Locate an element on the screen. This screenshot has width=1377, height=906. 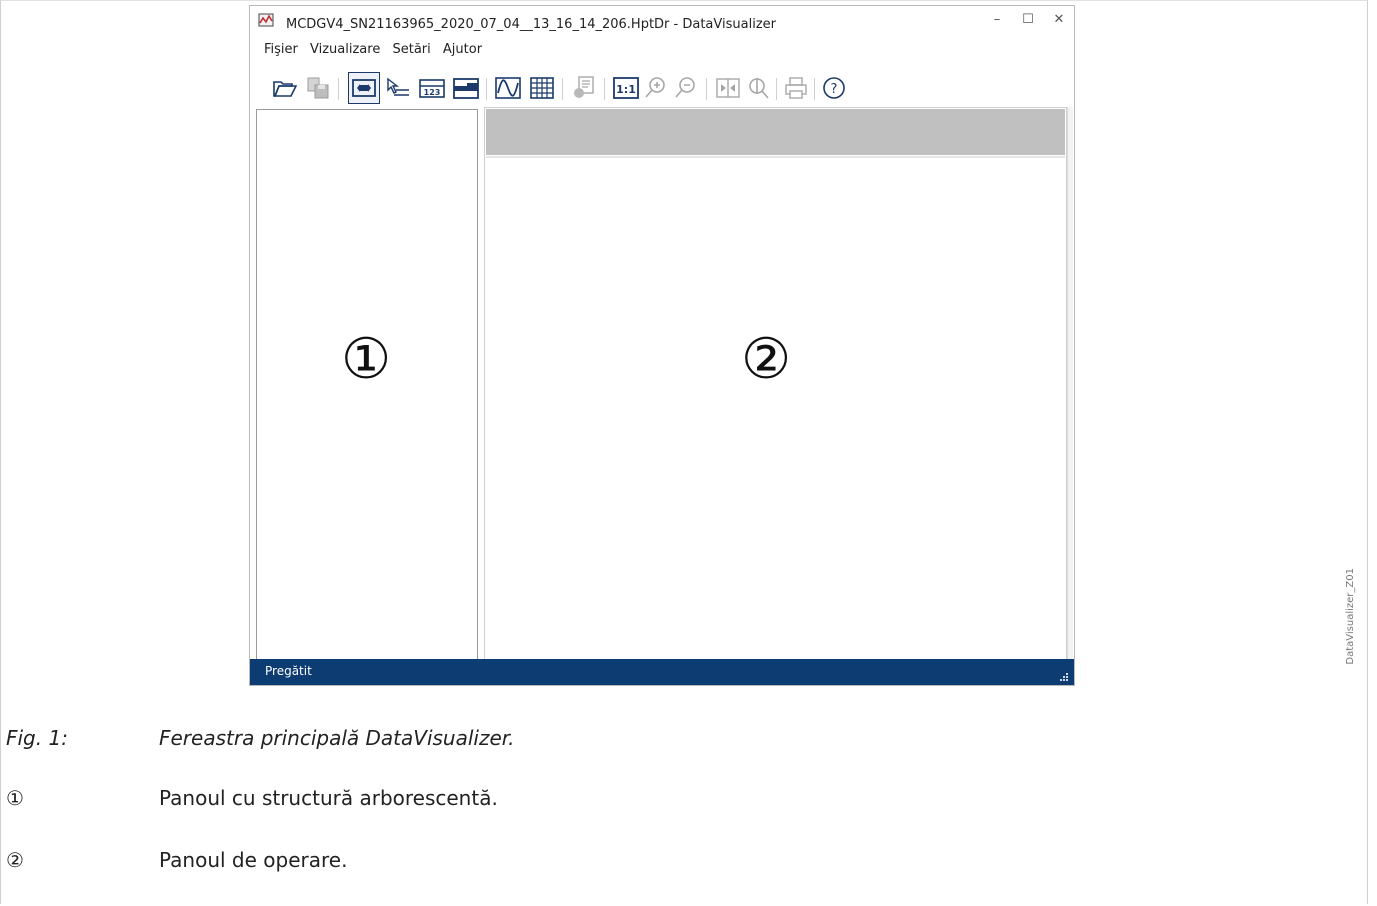
numeric-values-label: 123 is located at coordinates (432, 92).